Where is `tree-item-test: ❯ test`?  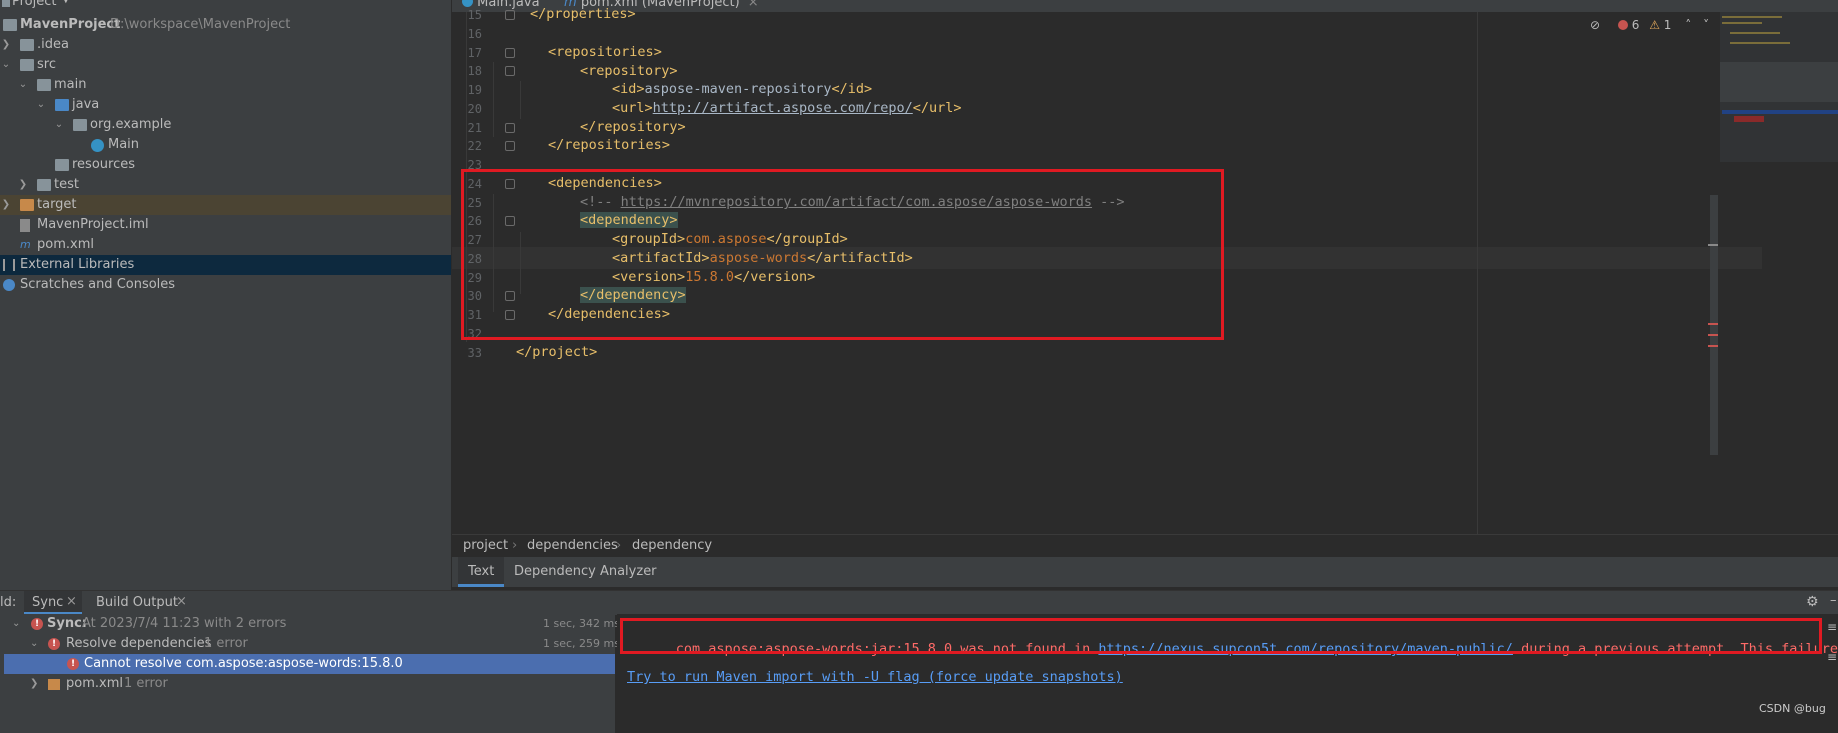
tree-item-test: ❯ test is located at coordinates (225, 185).